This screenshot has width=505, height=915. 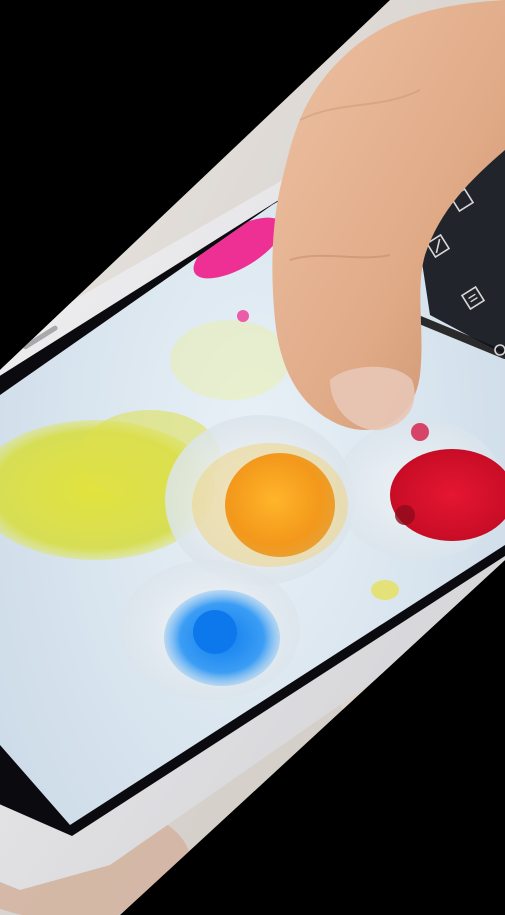 What do you see at coordinates (280, 505) in the screenshot?
I see `orange-paint` at bounding box center [280, 505].